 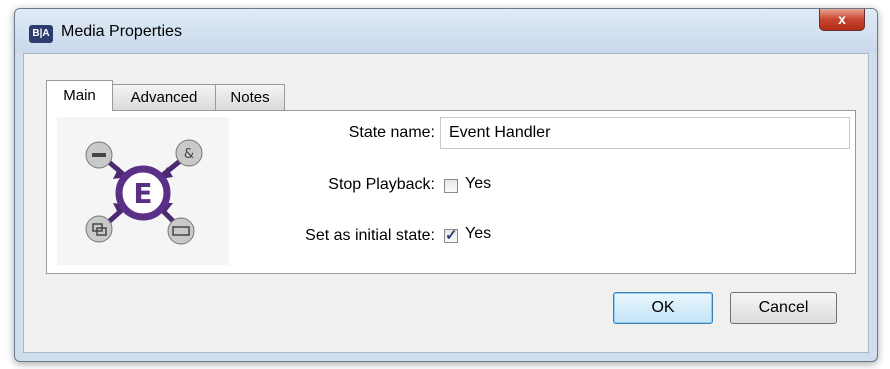 I want to click on initial-state-yes: Yes, so click(x=478, y=233).